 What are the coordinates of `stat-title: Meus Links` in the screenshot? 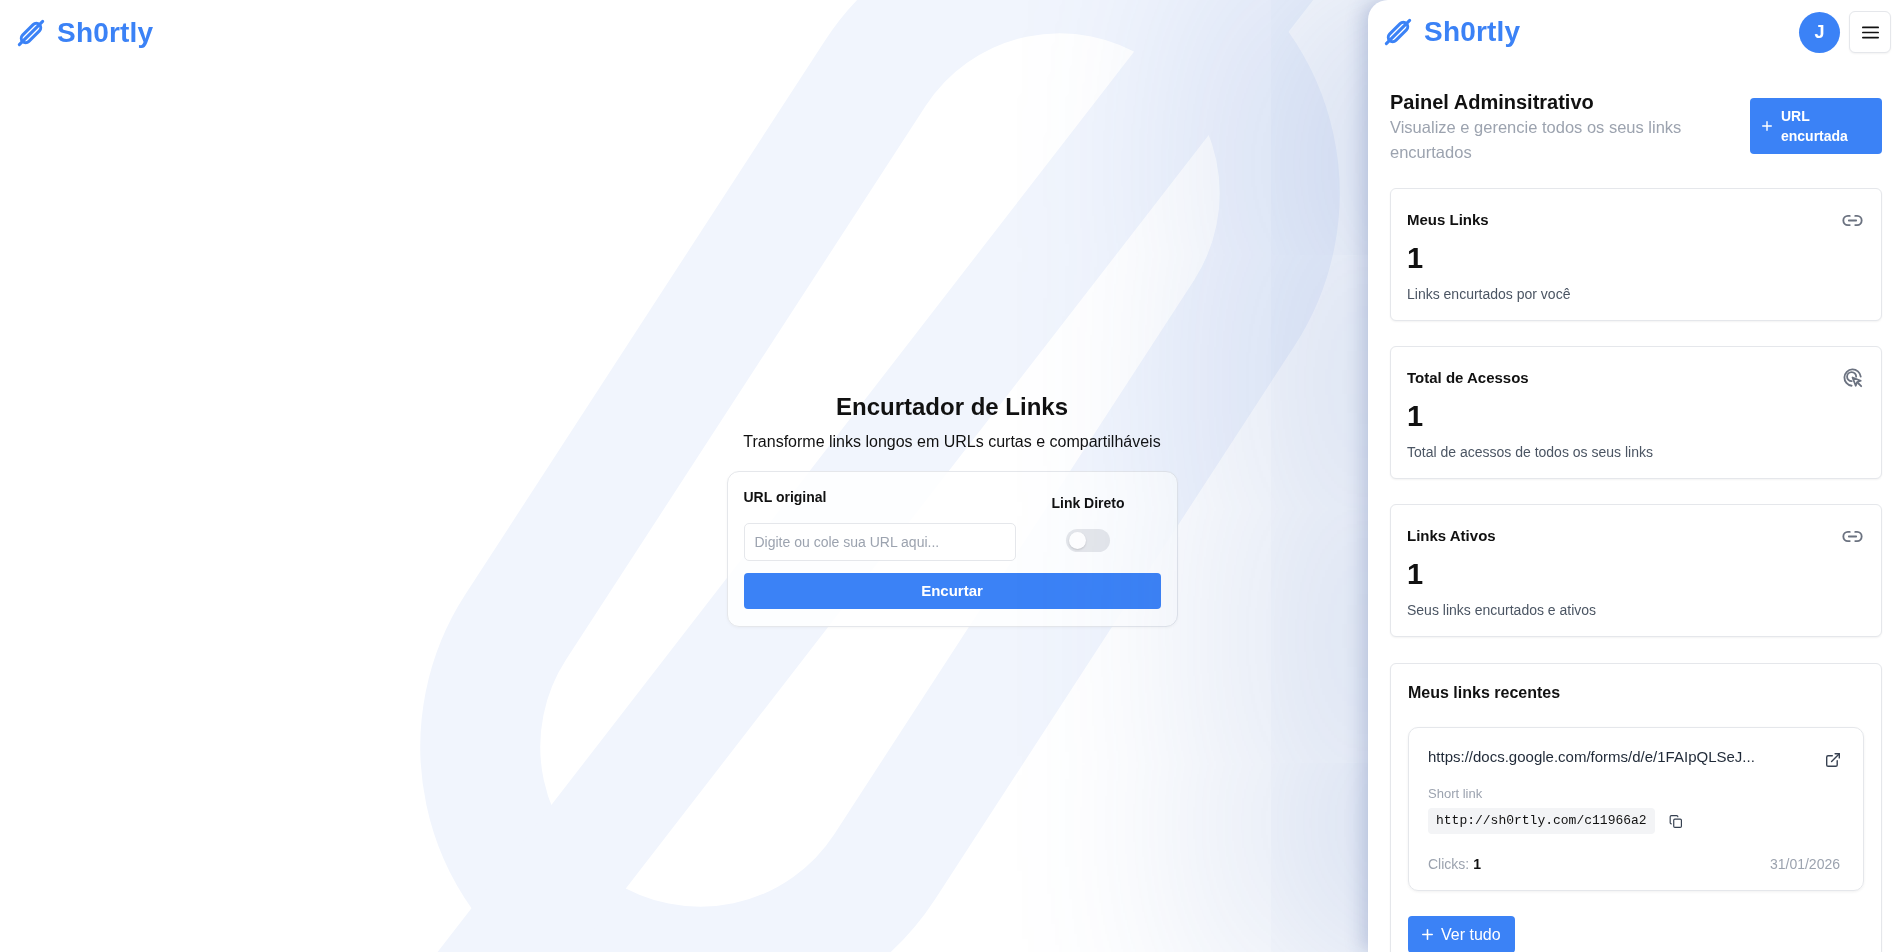 It's located at (1448, 220).